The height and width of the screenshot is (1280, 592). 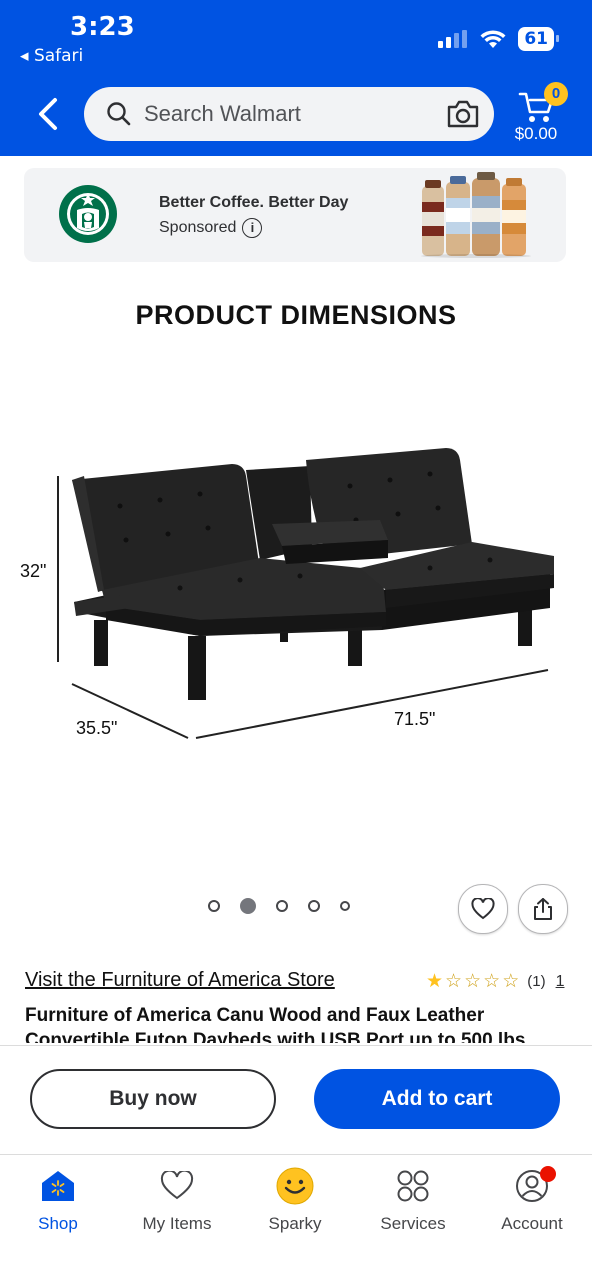 I want to click on cart-count-badge: 0, so click(x=556, y=94).